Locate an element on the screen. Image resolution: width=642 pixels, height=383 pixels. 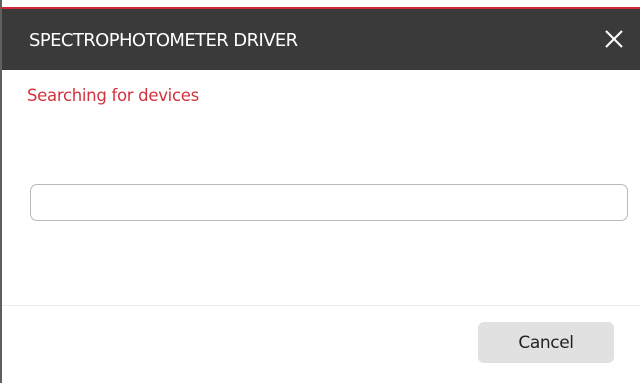
dialog-title: SPECTROPHOTOMETER DRIVER is located at coordinates (163, 40).